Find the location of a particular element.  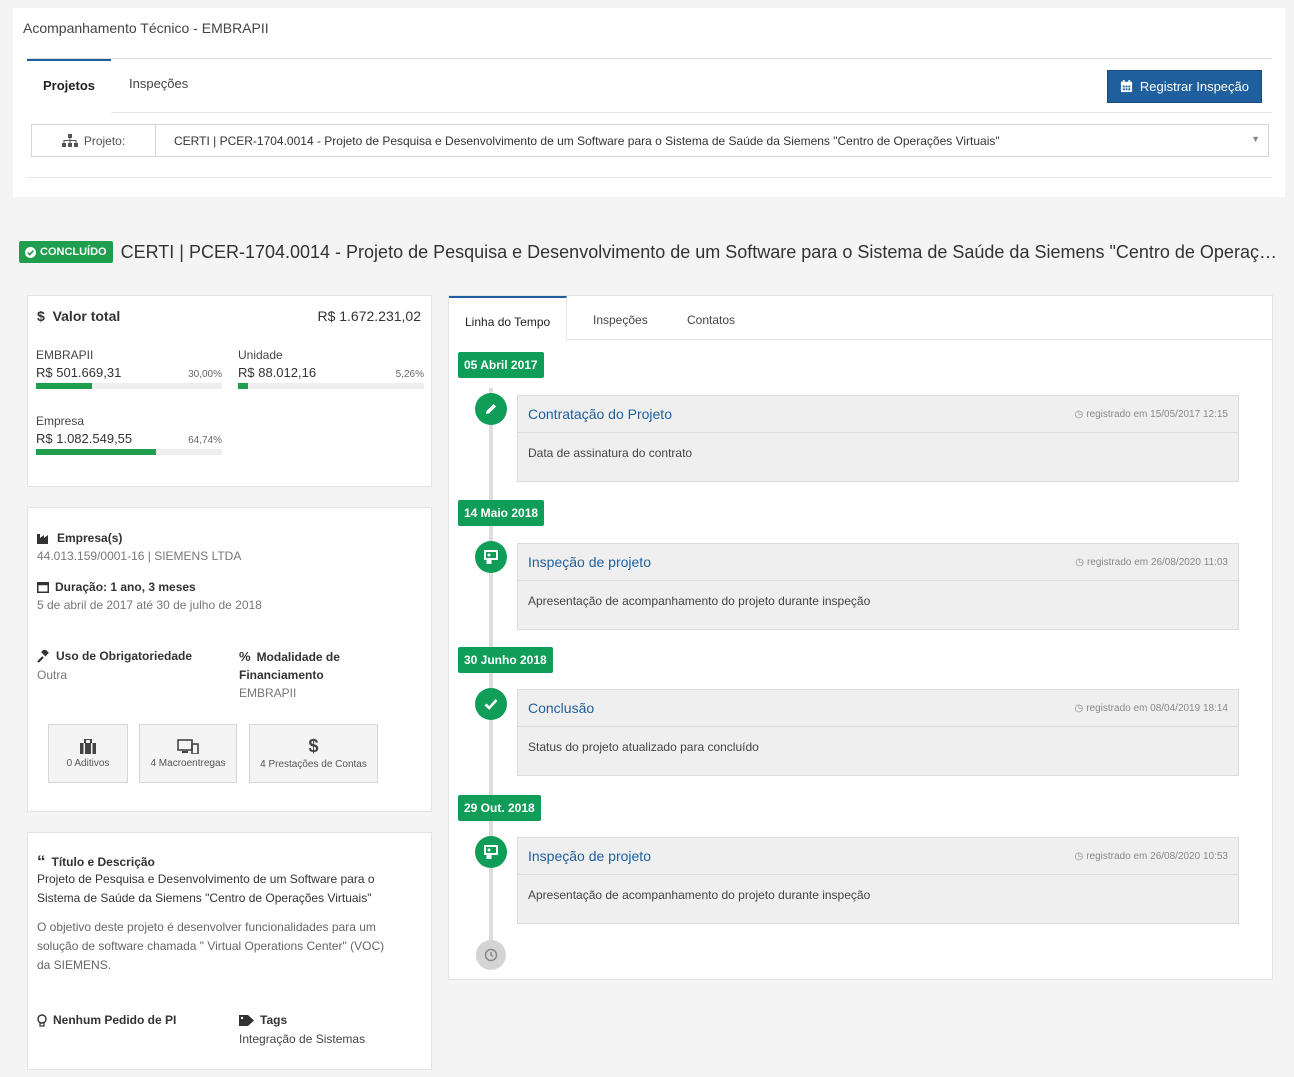

fin-pct: 64,74% is located at coordinates (205, 440).